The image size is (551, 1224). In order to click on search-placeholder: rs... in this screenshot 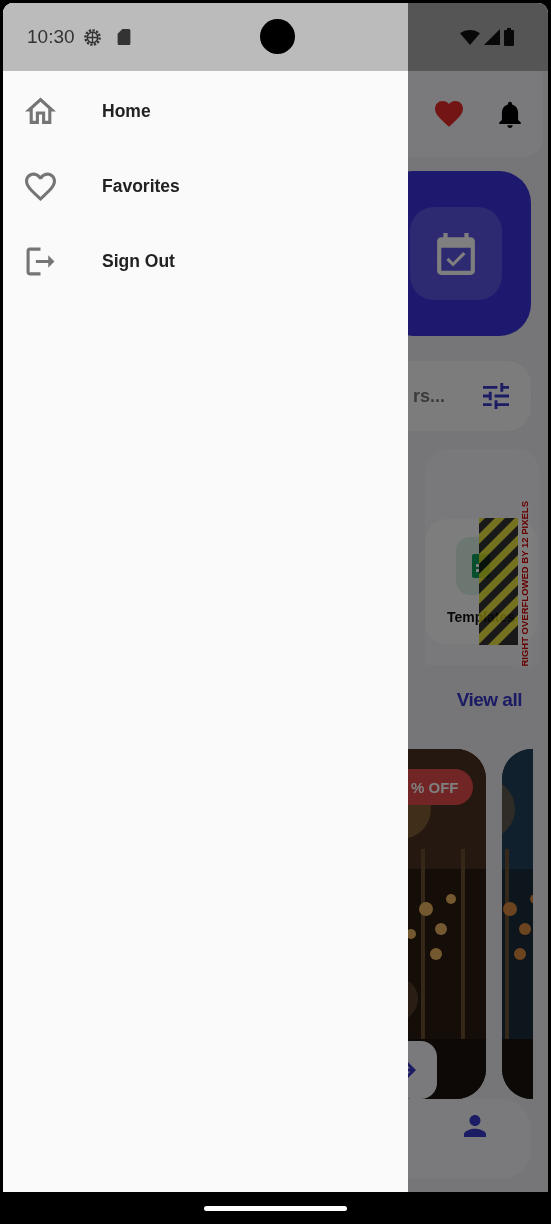, I will do `click(429, 396)`.